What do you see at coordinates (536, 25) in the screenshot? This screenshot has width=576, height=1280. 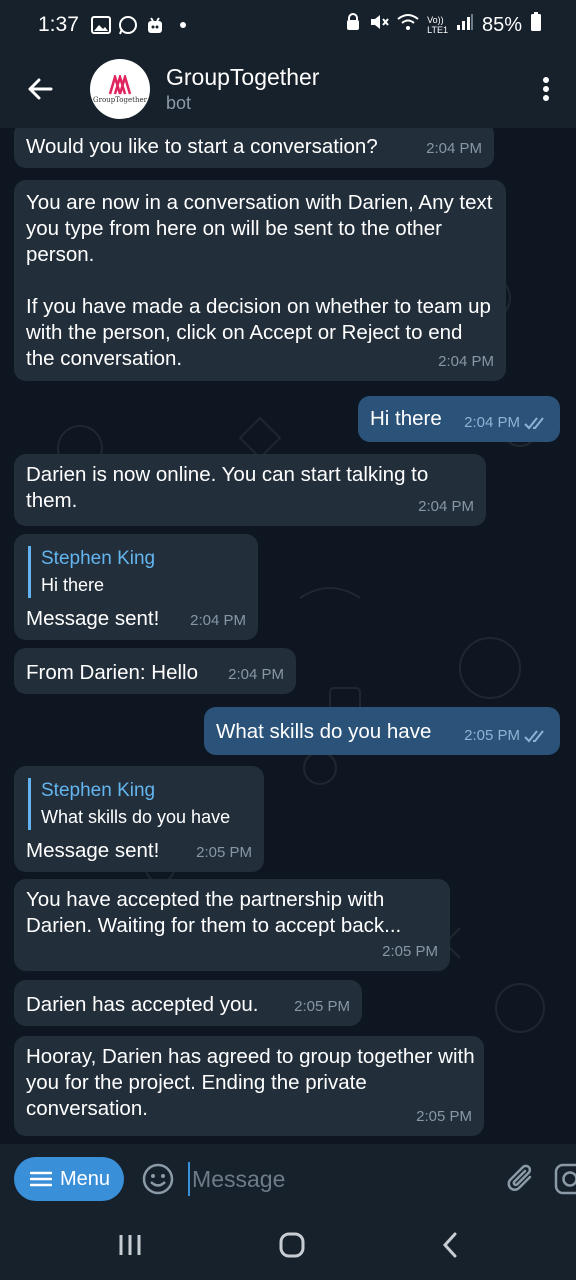 I see `battery-icon` at bounding box center [536, 25].